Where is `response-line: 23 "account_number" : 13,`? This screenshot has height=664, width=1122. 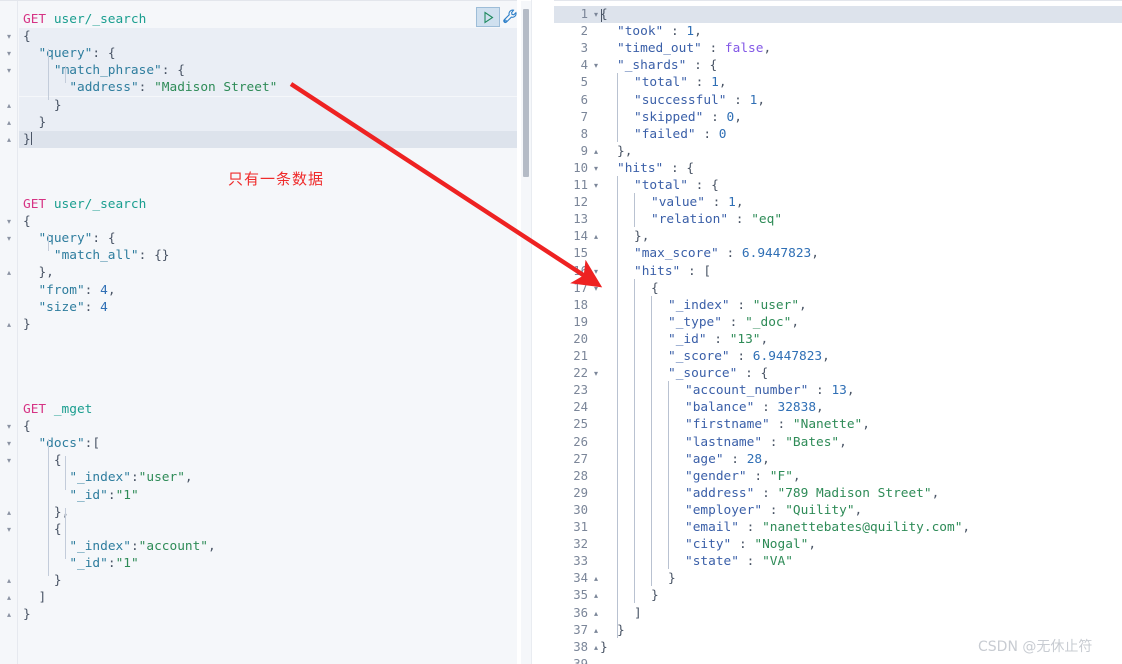 response-line: 23 "account_number" : 13, is located at coordinates (838, 390).